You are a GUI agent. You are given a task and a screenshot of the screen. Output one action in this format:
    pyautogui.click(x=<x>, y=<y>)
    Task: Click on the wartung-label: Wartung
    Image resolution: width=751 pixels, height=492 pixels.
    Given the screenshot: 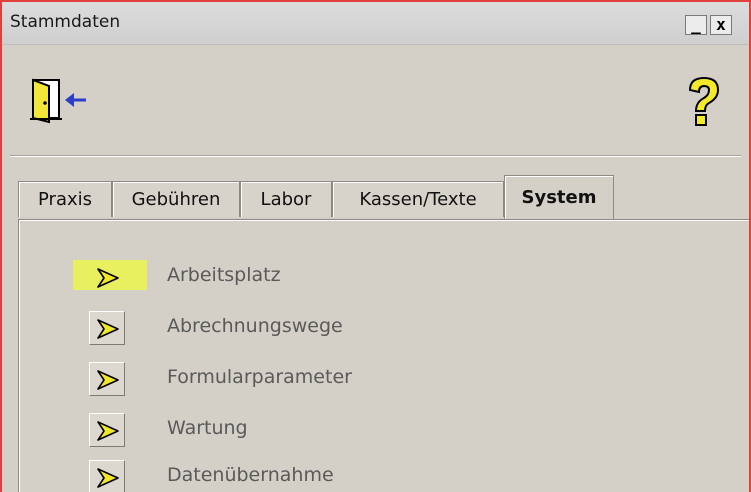 What is the action you would take?
    pyautogui.click(x=207, y=428)
    